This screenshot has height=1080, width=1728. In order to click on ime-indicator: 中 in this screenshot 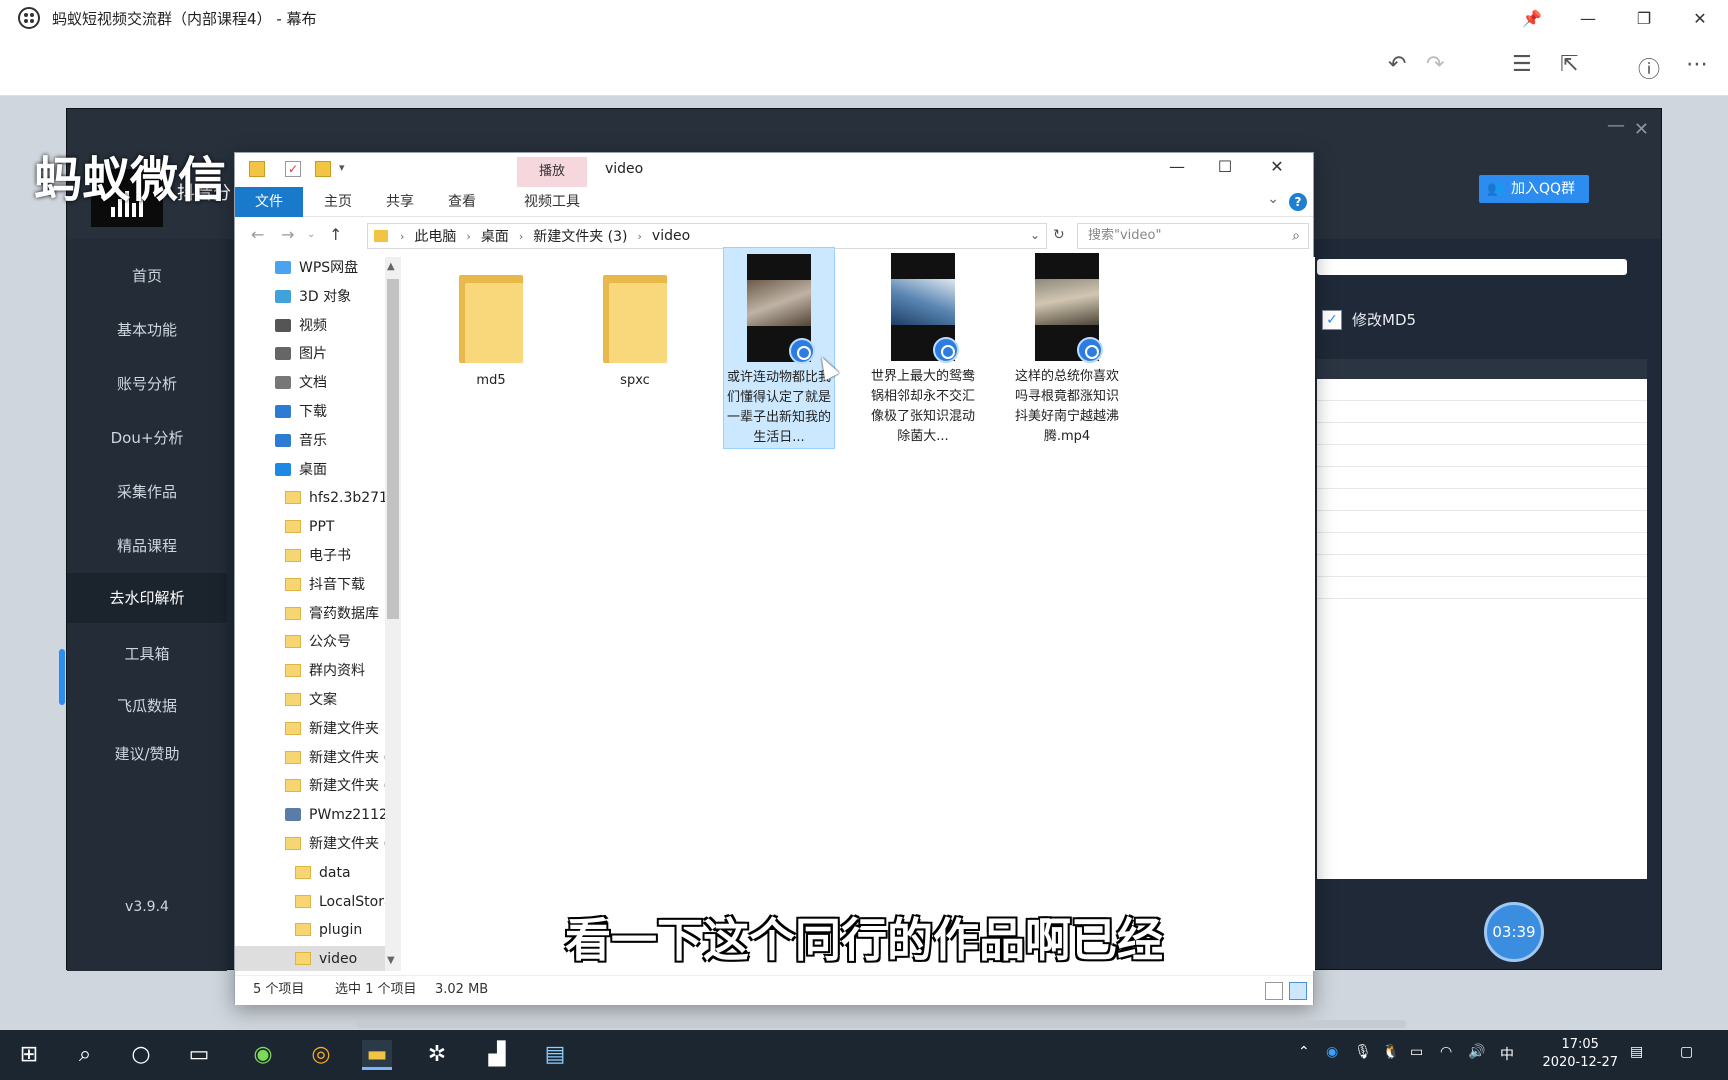, I will do `click(1507, 1054)`.